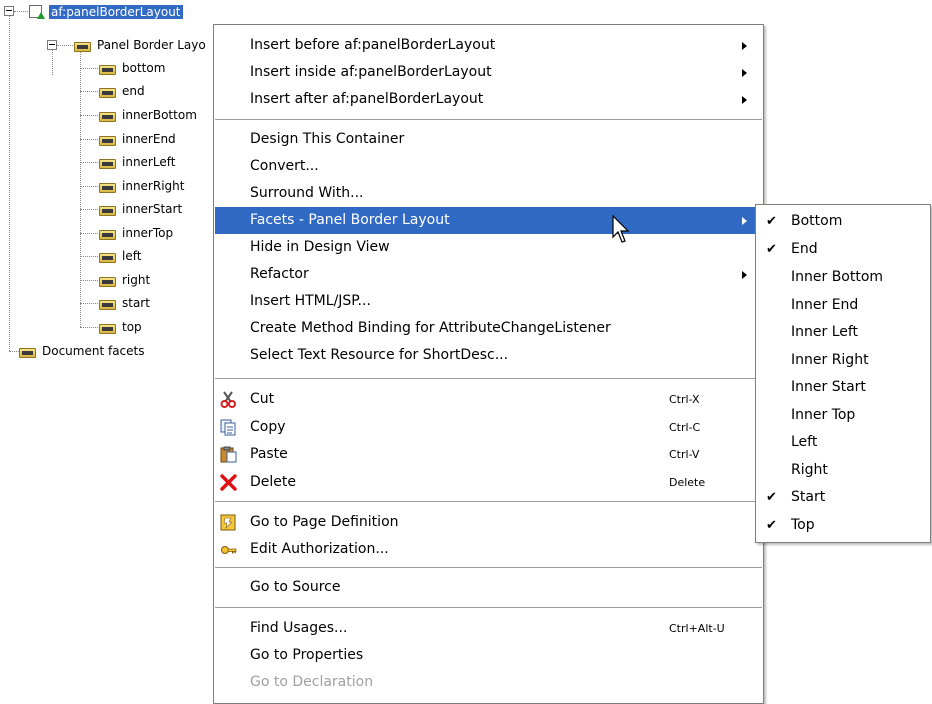  I want to click on submenu-item-right: Right, so click(843, 470).